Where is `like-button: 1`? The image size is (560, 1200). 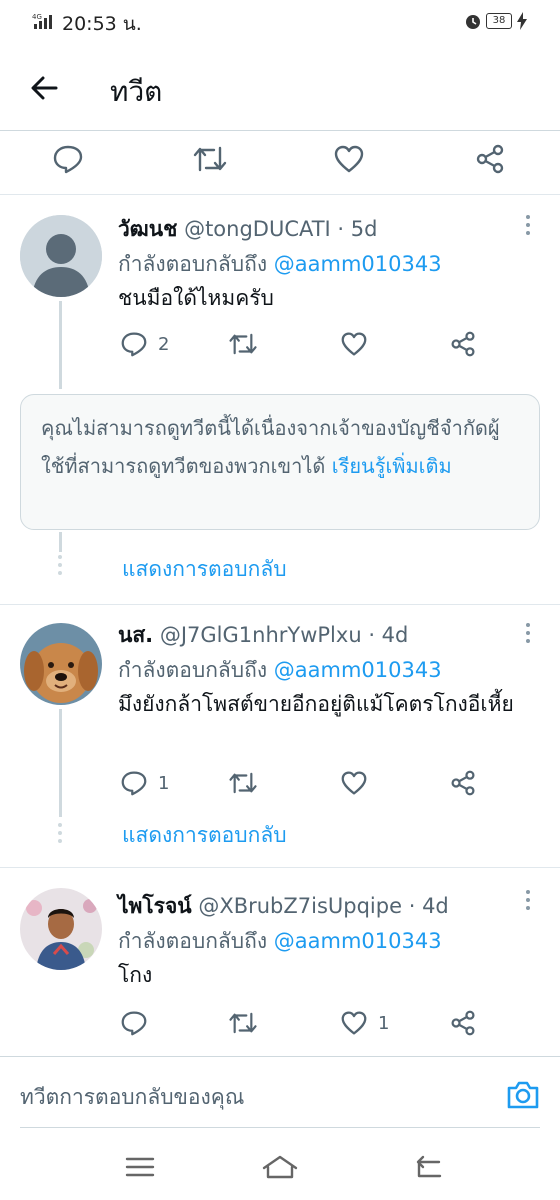 like-button: 1 is located at coordinates (364, 1023).